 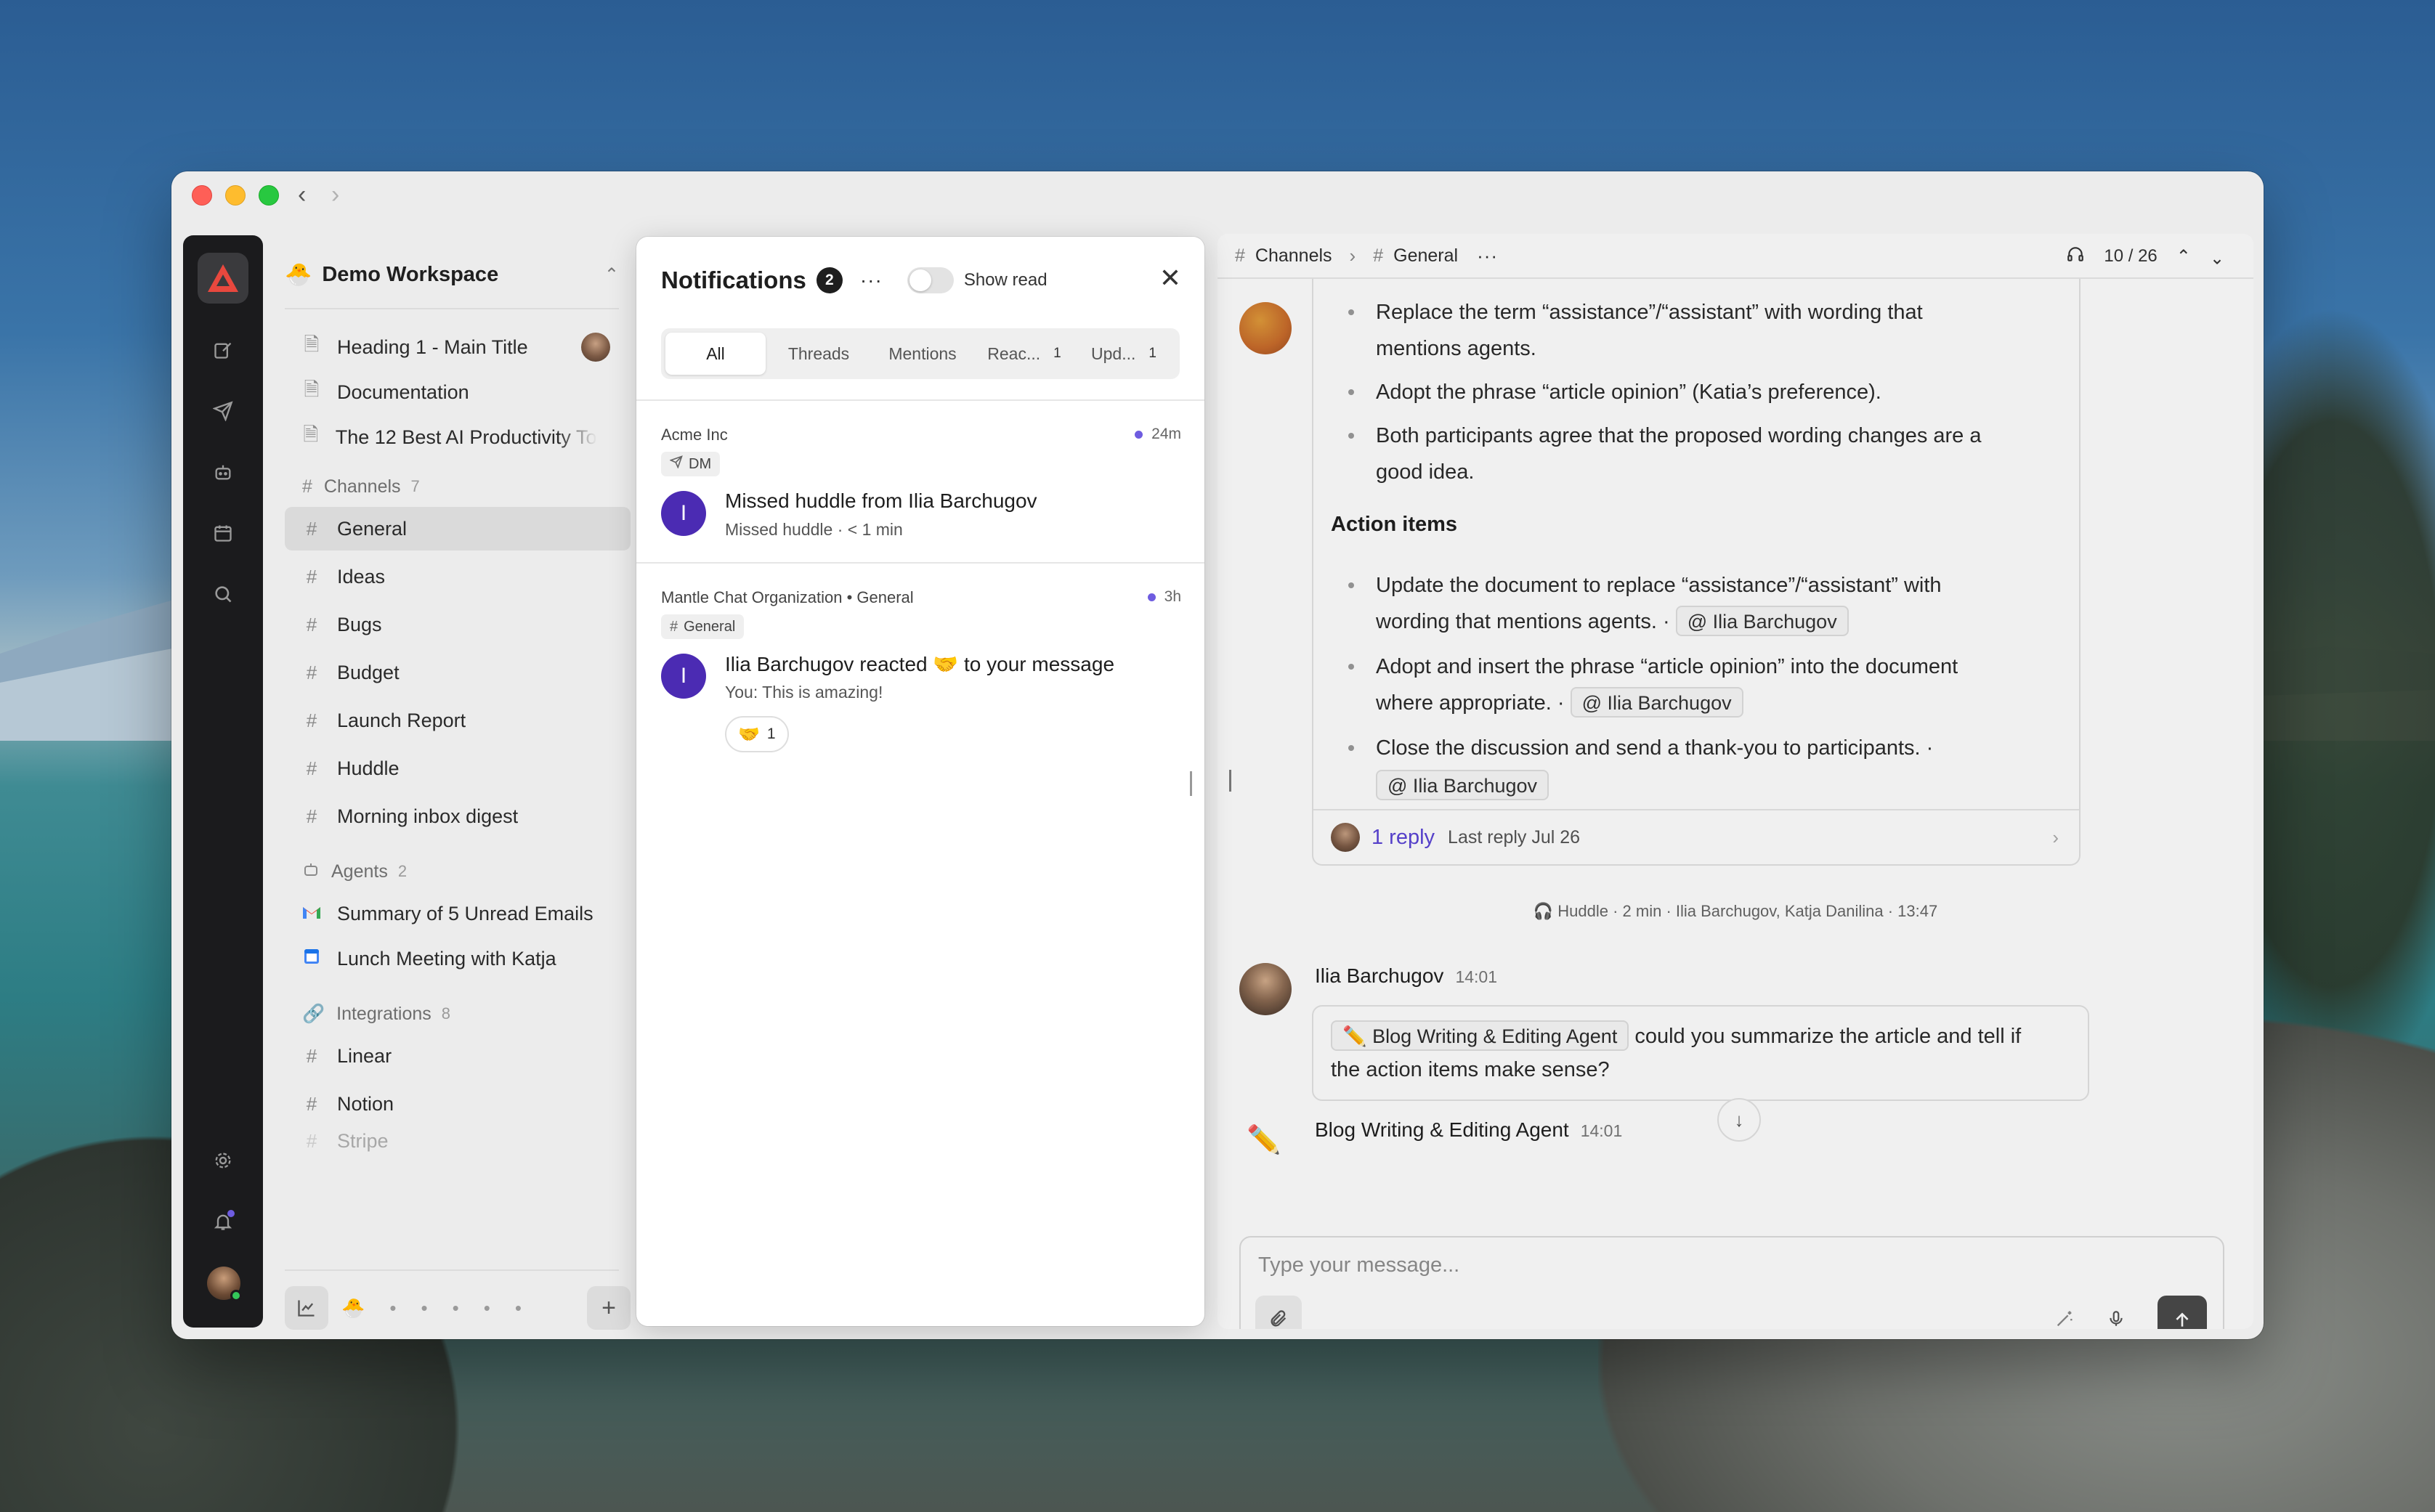 I want to click on notification-filter-tabs: All Threads Mentions Reac... 1 Upd... 1, so click(x=920, y=353).